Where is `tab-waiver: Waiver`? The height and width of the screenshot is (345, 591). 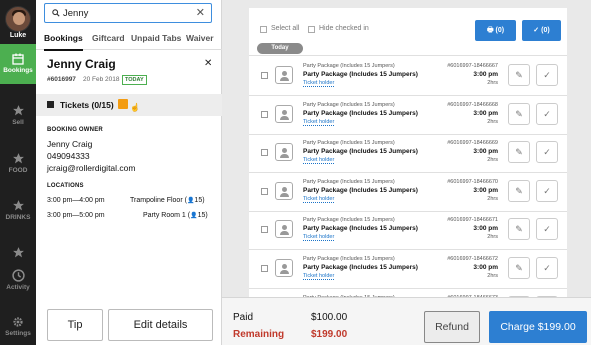 tab-waiver: Waiver is located at coordinates (200, 38).